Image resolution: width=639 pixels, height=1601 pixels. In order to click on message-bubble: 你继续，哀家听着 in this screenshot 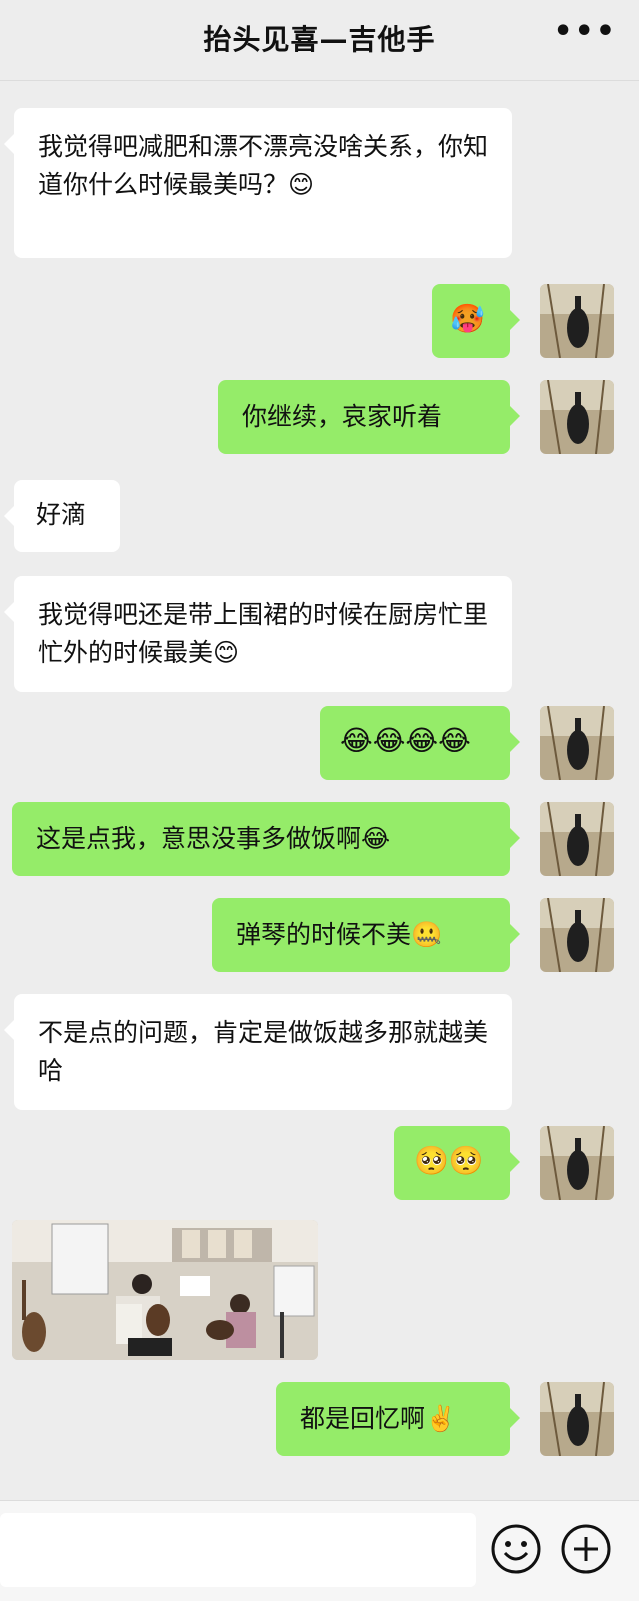, I will do `click(369, 417)`.